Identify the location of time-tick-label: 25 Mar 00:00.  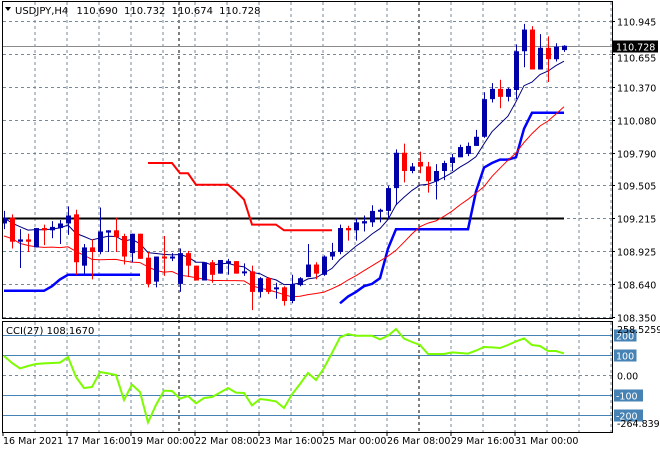
(354, 441).